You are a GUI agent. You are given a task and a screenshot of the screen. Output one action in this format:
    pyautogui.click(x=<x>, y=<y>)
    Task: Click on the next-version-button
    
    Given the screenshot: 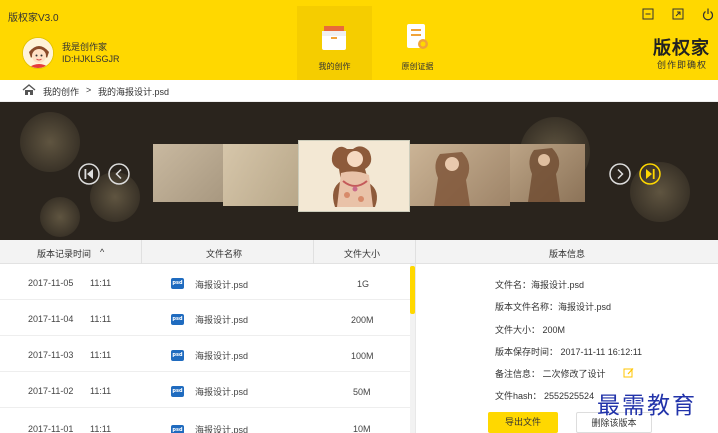 What is the action you would take?
    pyautogui.click(x=620, y=174)
    